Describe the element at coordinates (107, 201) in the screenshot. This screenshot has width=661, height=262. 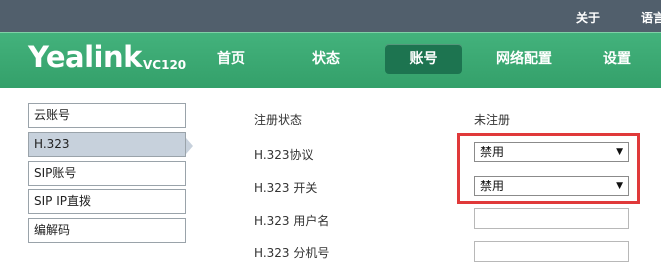
I see `sidebar-item-sip-ip-dial: SIP IP直拨` at that location.